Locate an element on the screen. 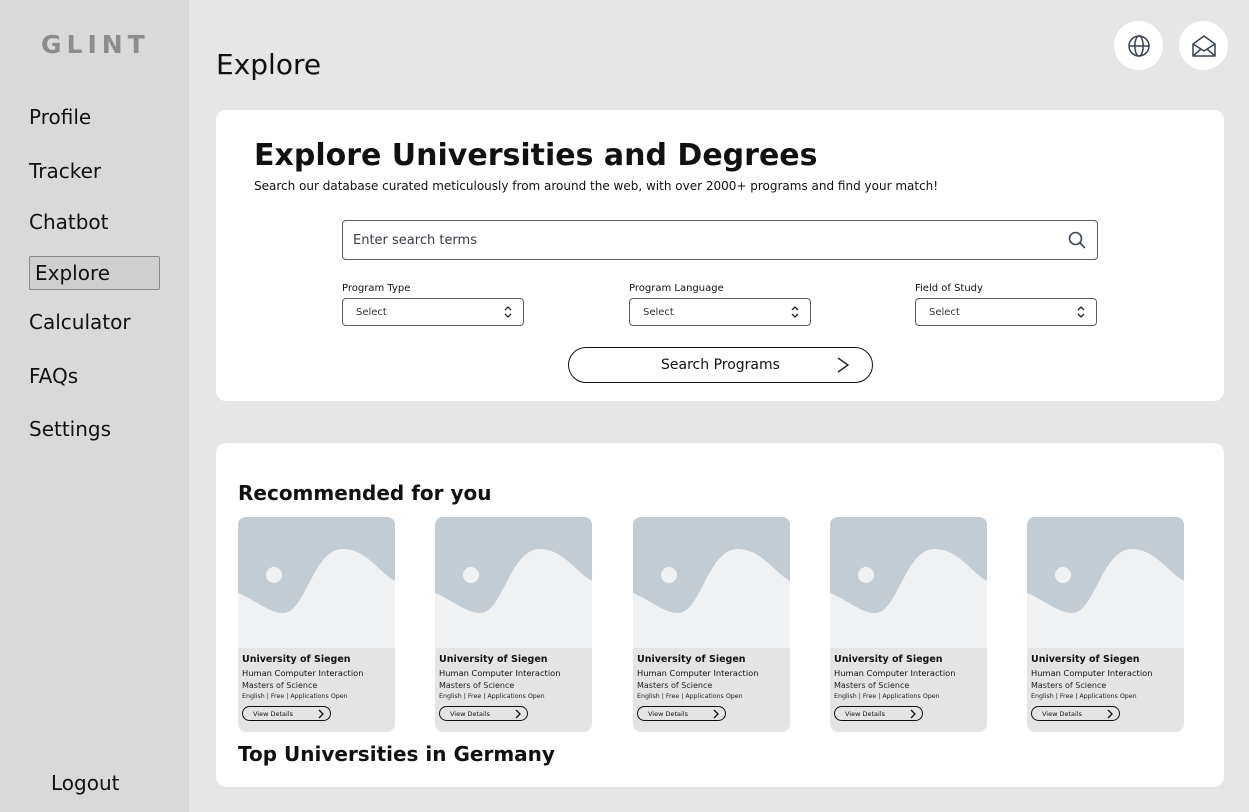 Image resolution: width=1249 pixels, height=812 pixels. messages-button is located at coordinates (1203, 45).